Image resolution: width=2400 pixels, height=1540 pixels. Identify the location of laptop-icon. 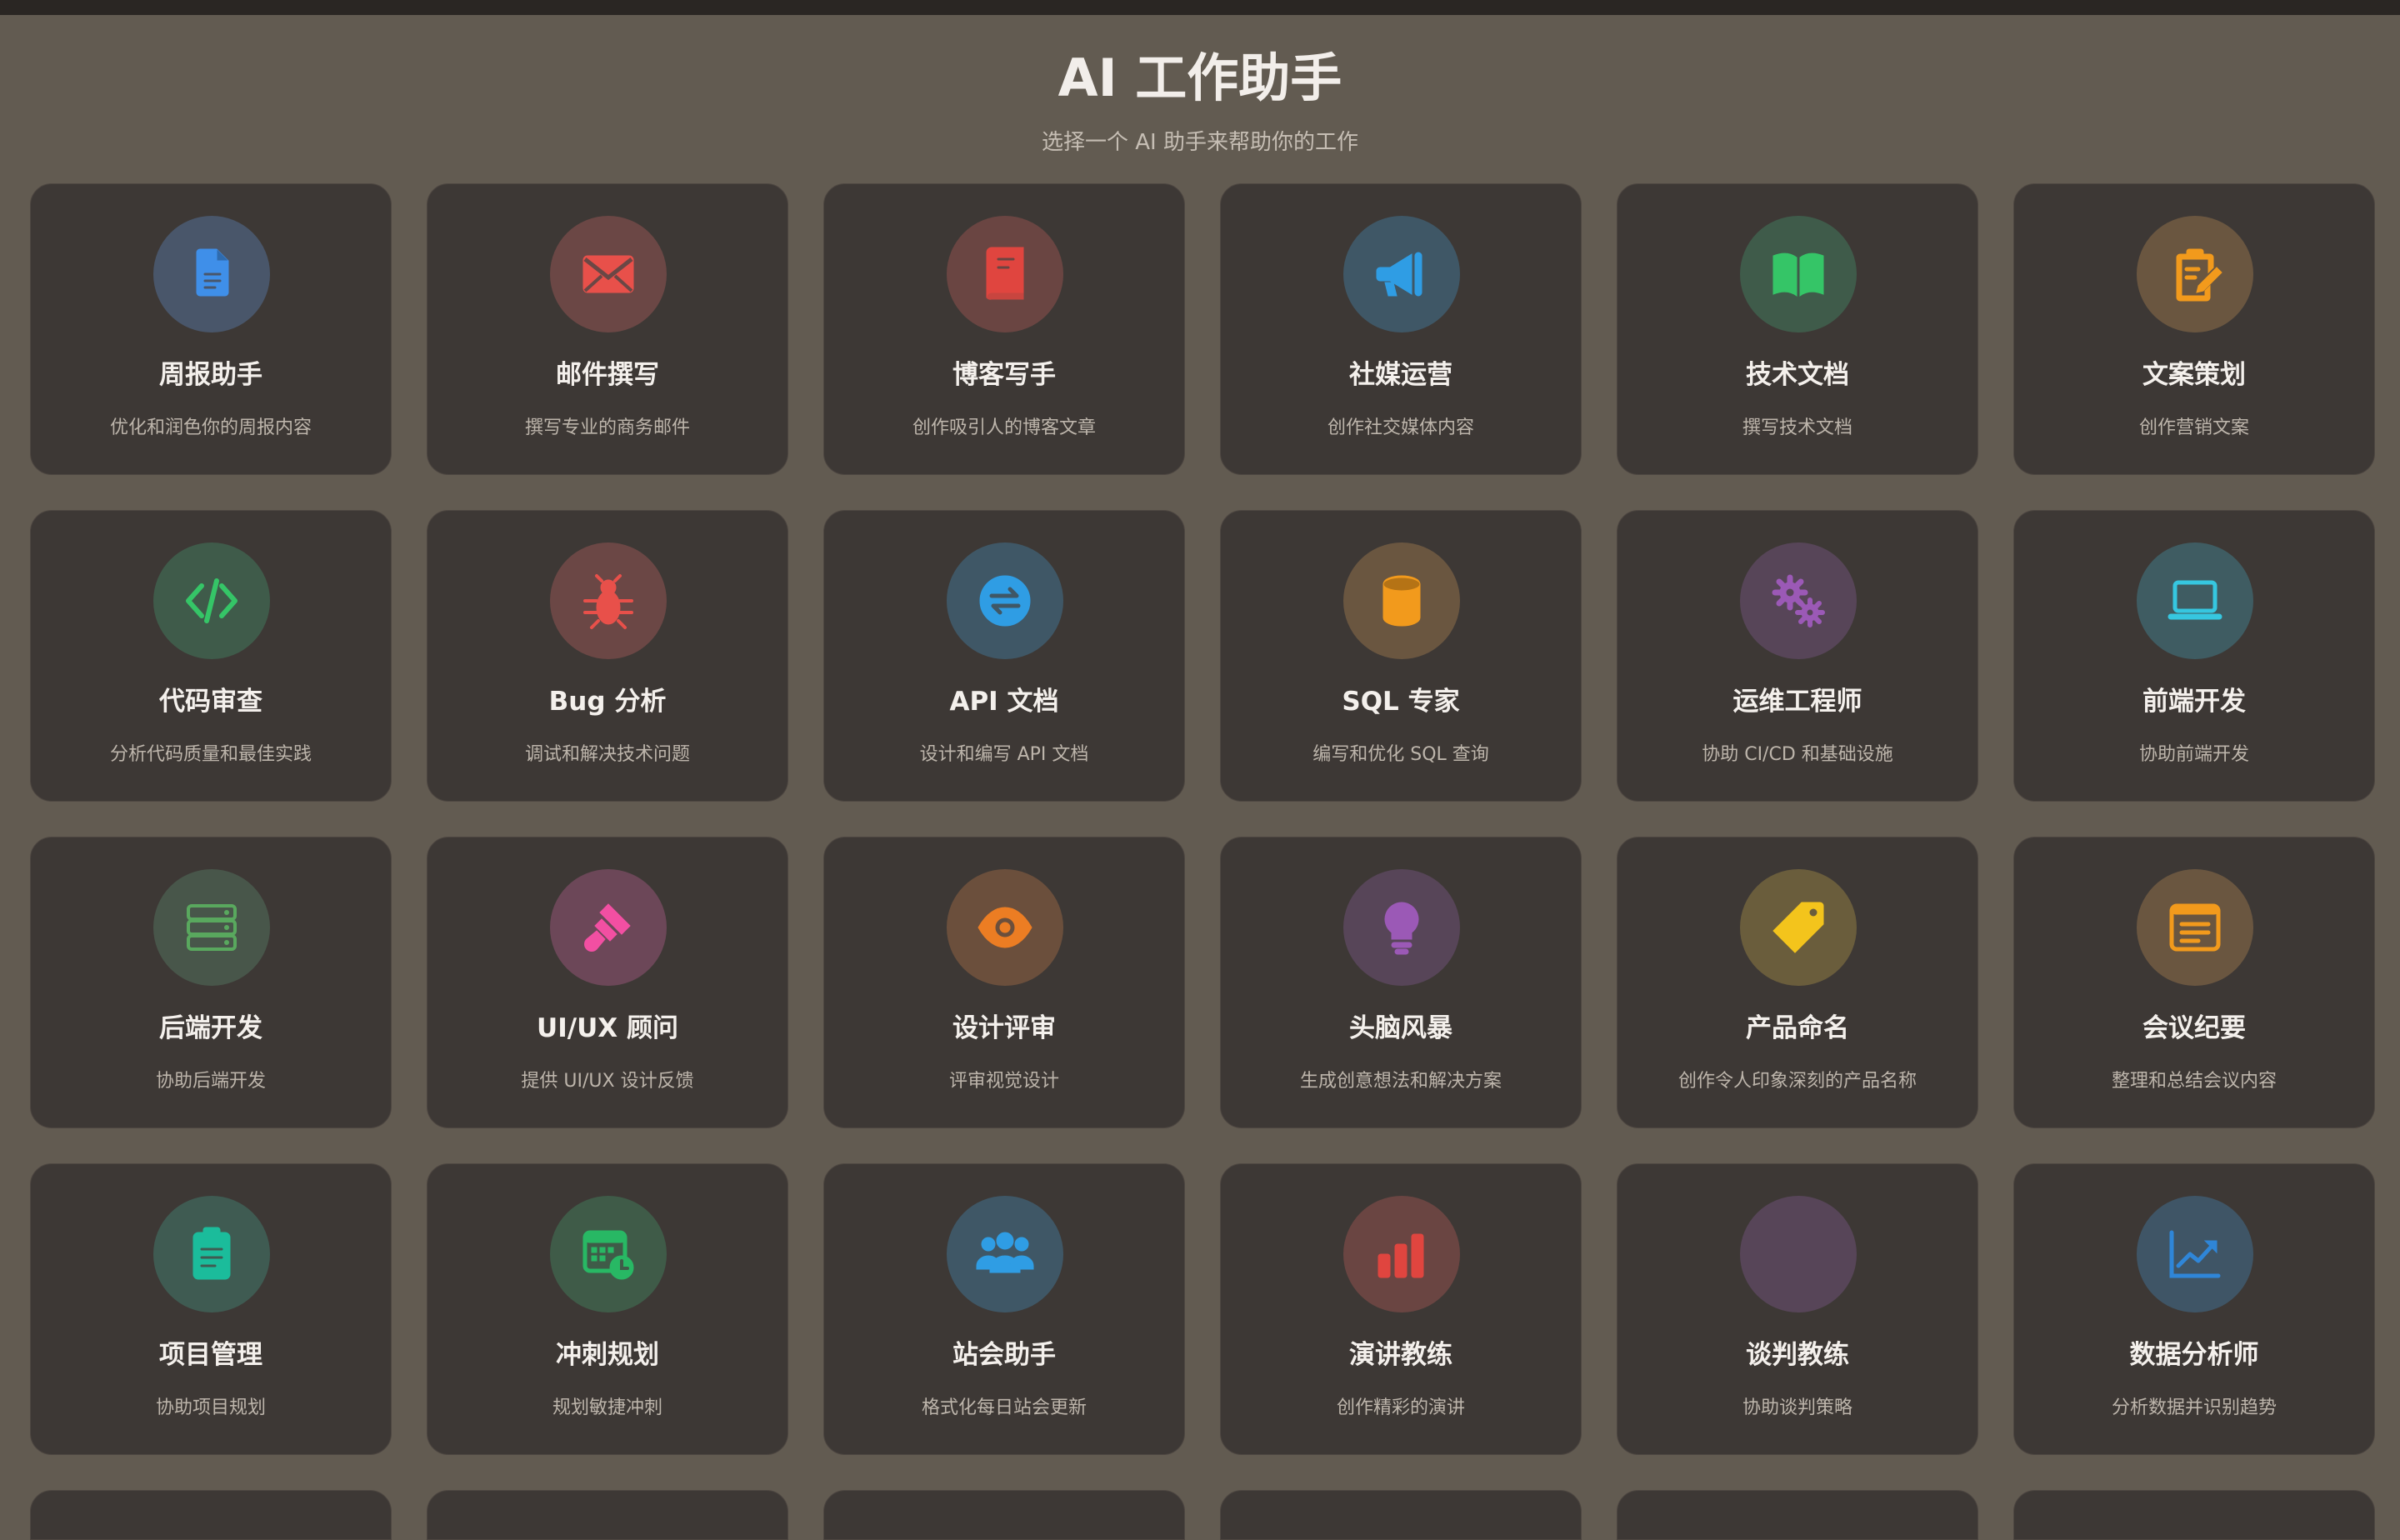
(2195, 600).